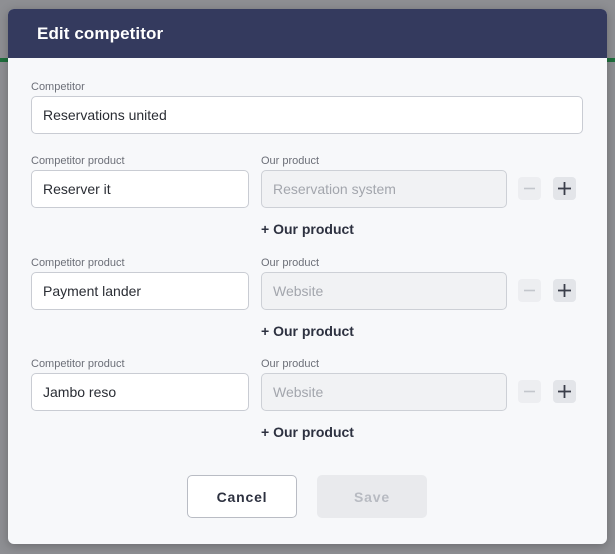 The image size is (615, 554). What do you see at coordinates (140, 392) in the screenshot?
I see `competitor-product-input: Jambo reso` at bounding box center [140, 392].